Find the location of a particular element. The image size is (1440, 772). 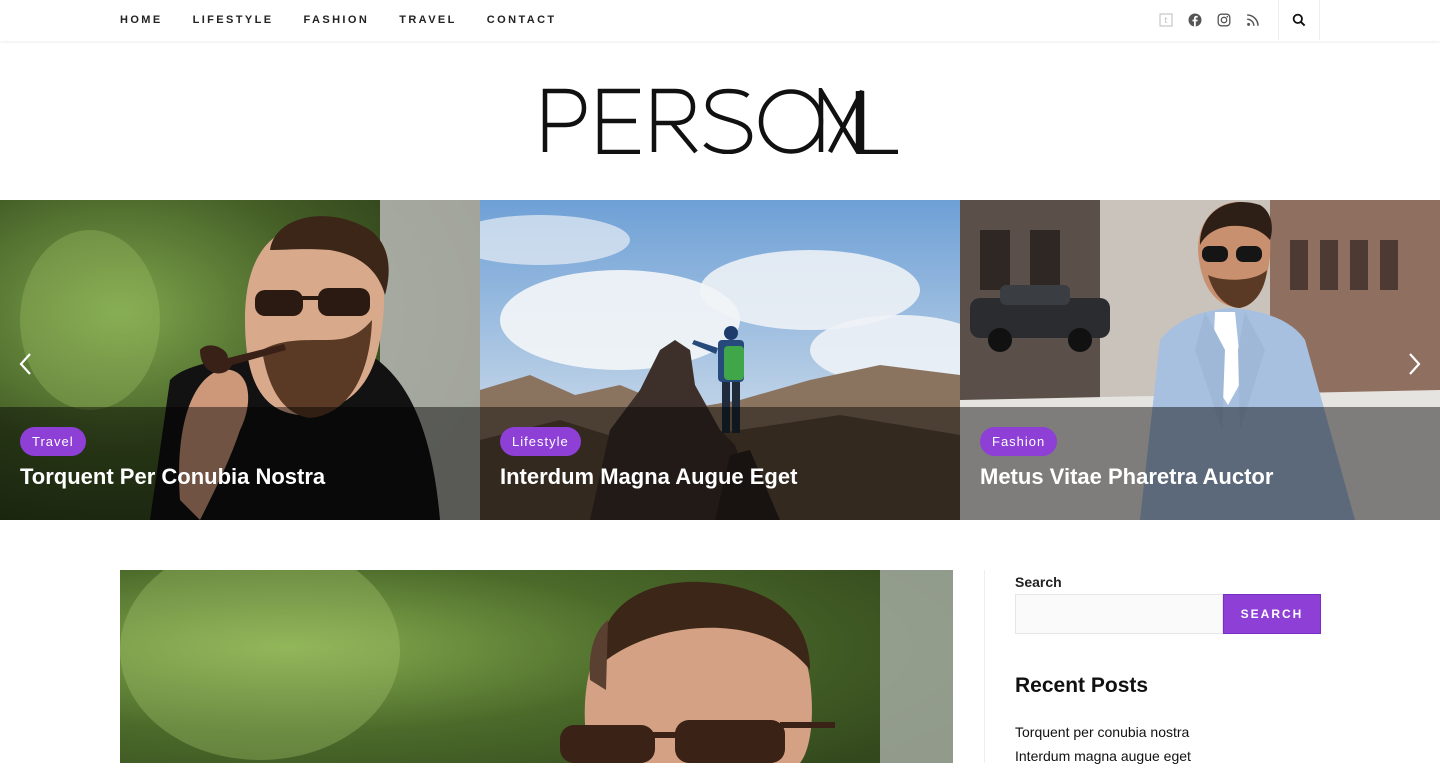

facebook-icon is located at coordinates (1194, 20).